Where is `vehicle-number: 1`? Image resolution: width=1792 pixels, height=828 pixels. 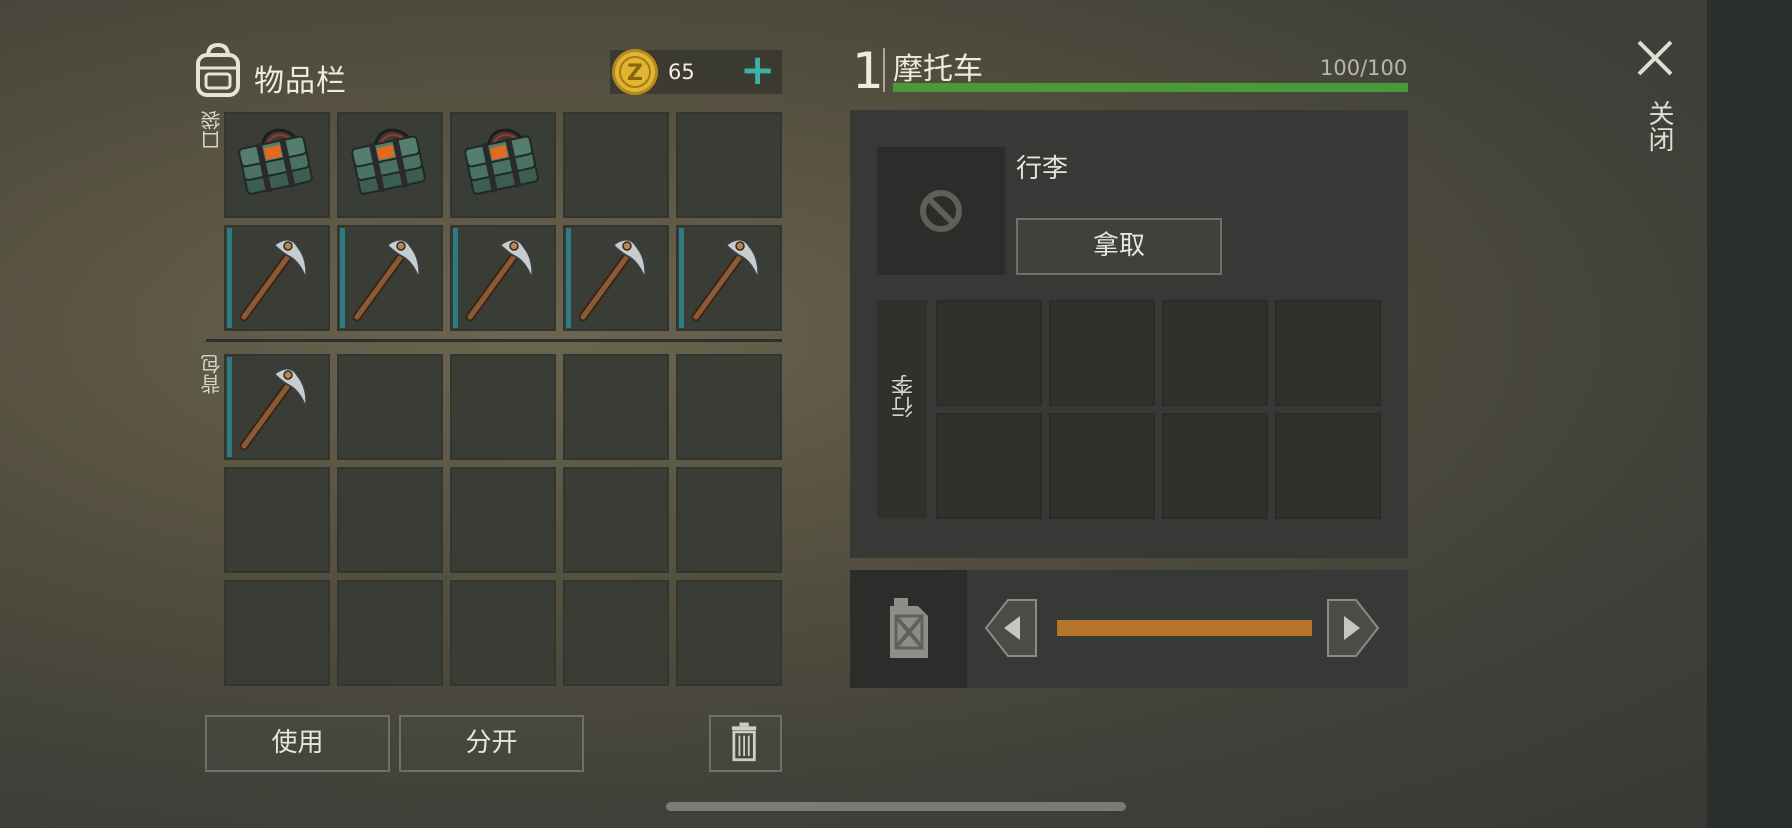
vehicle-number: 1 is located at coordinates (868, 71).